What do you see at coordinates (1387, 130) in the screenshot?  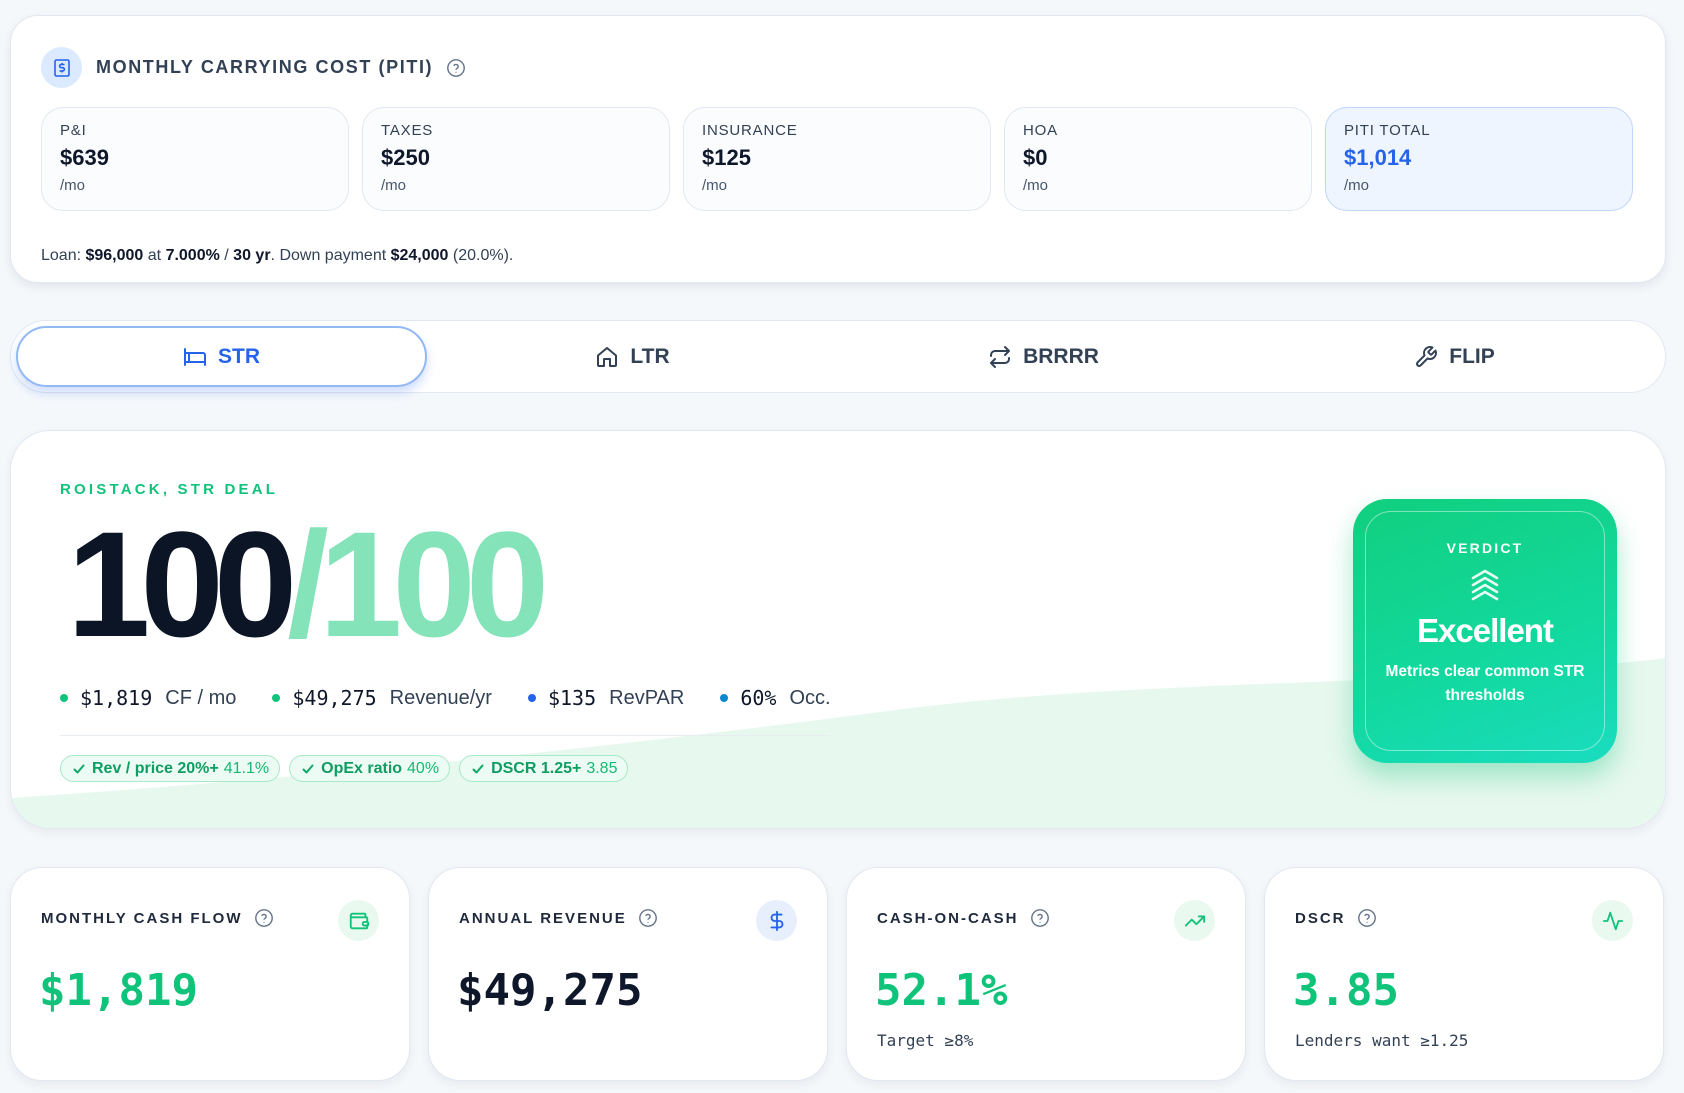 I see `piti-box-label: PITI TOTAL` at bounding box center [1387, 130].